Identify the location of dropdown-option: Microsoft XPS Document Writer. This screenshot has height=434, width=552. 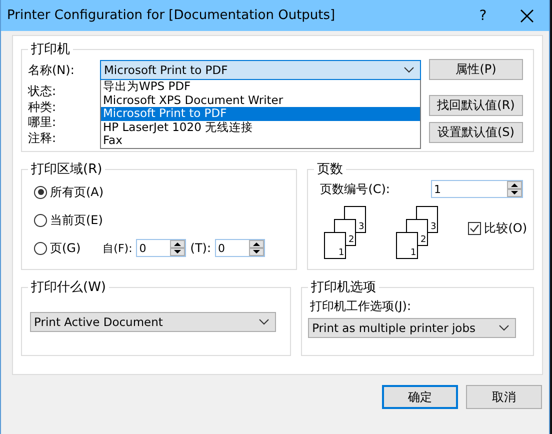
(260, 101).